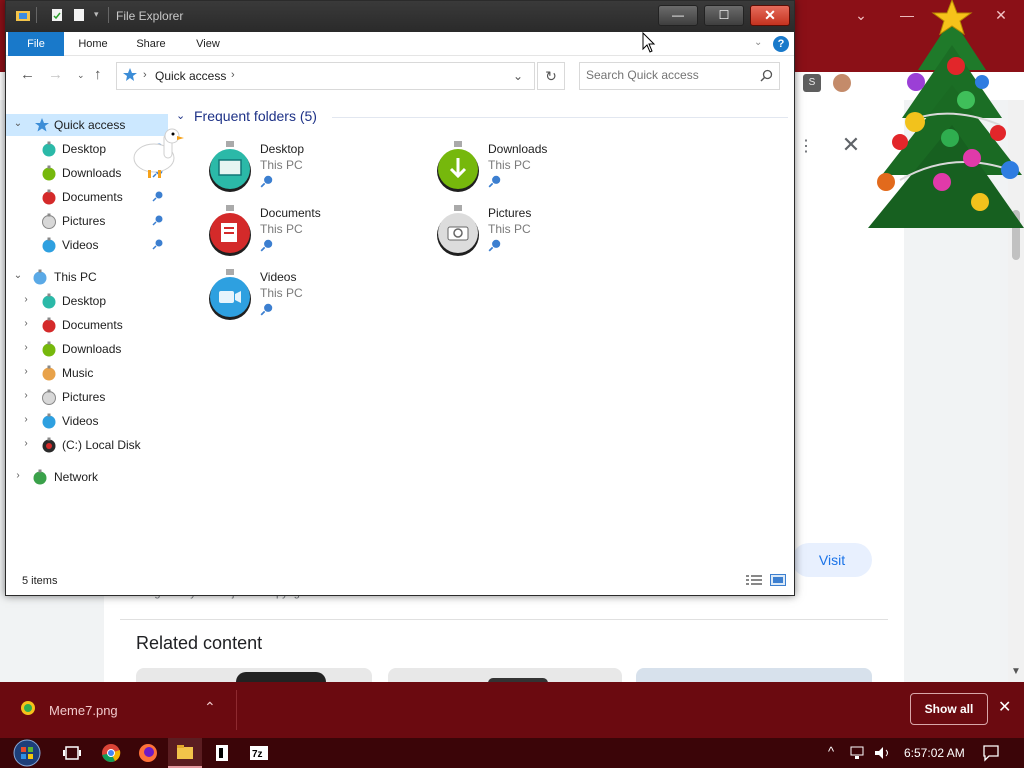 The height and width of the screenshot is (768, 1024). Describe the element at coordinates (55, 74) in the screenshot. I see `forward-arrow-icon: →` at that location.